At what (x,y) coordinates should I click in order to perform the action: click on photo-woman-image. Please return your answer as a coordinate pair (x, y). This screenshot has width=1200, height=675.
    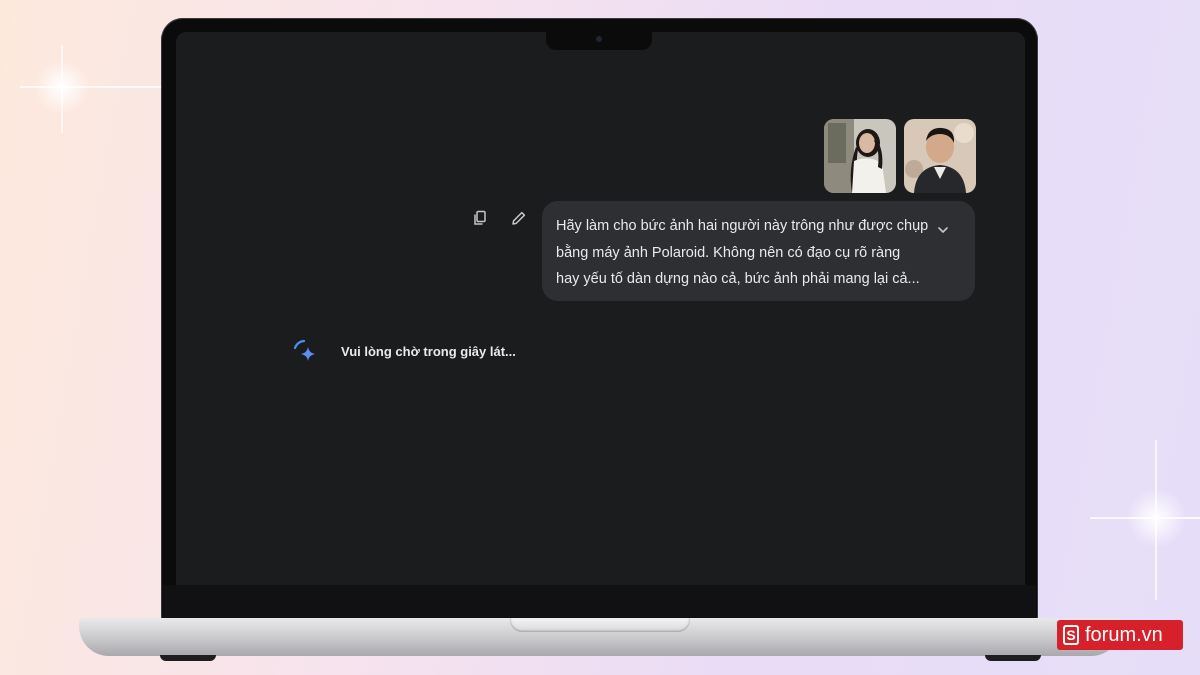
    Looking at the image, I should click on (860, 156).